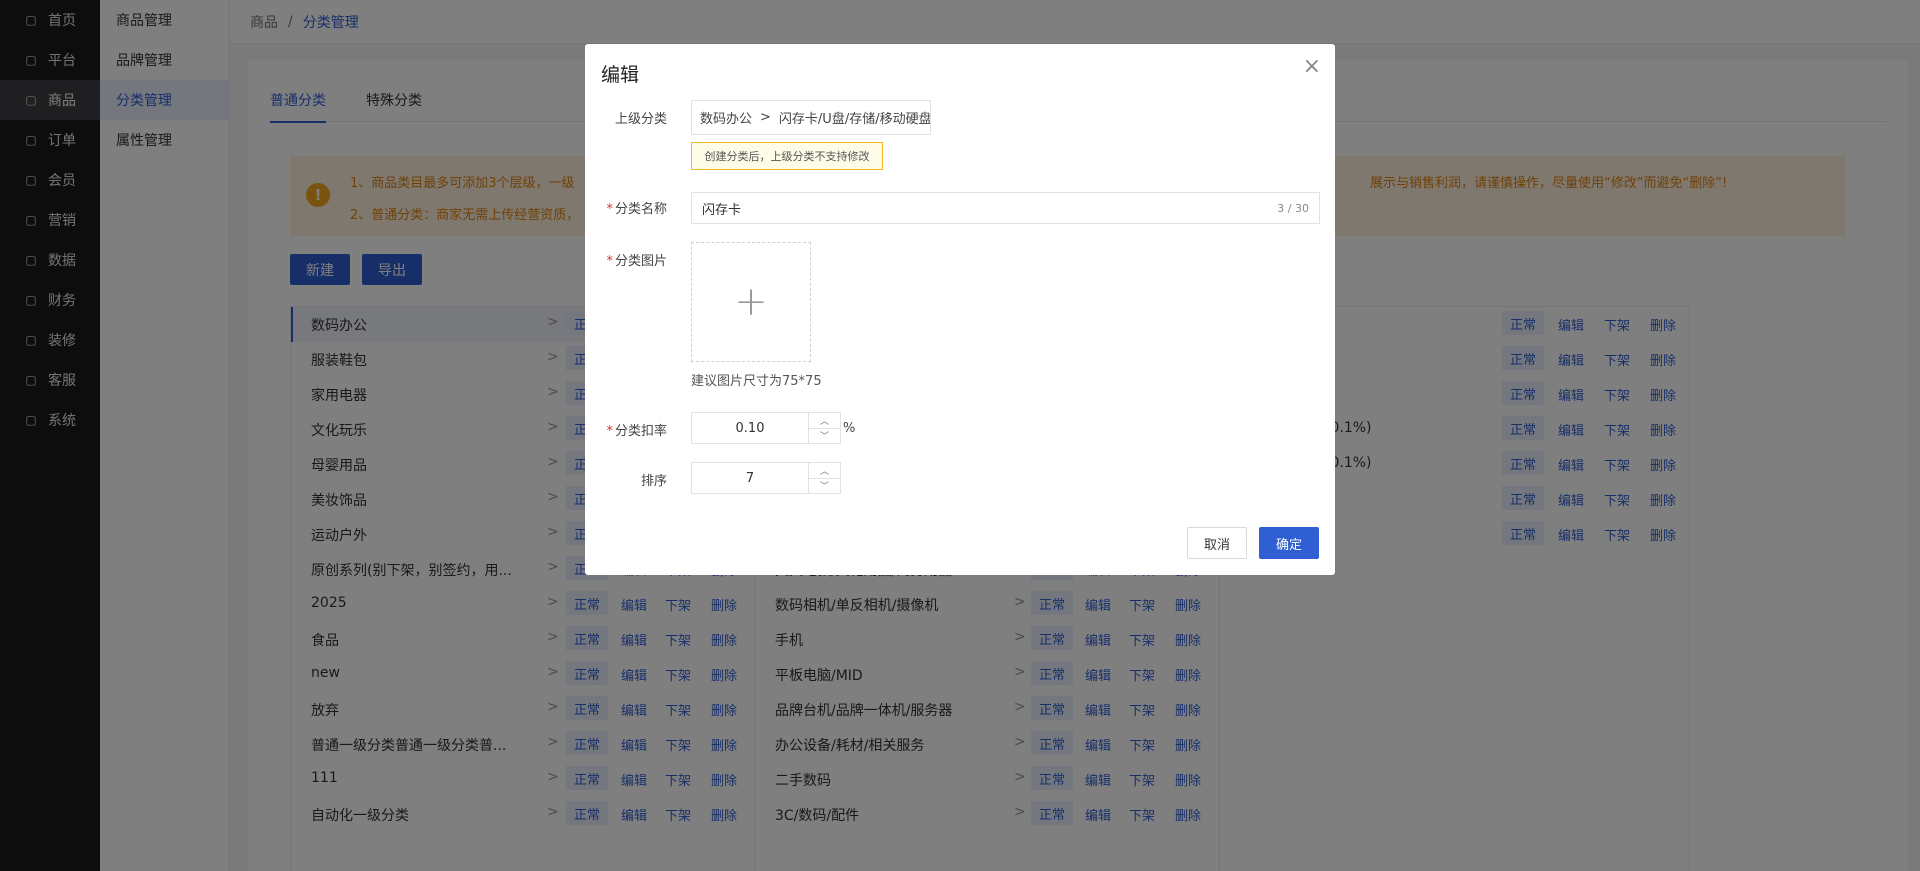 The image size is (1920, 871). I want to click on close-icon: ×, so click(1312, 66).